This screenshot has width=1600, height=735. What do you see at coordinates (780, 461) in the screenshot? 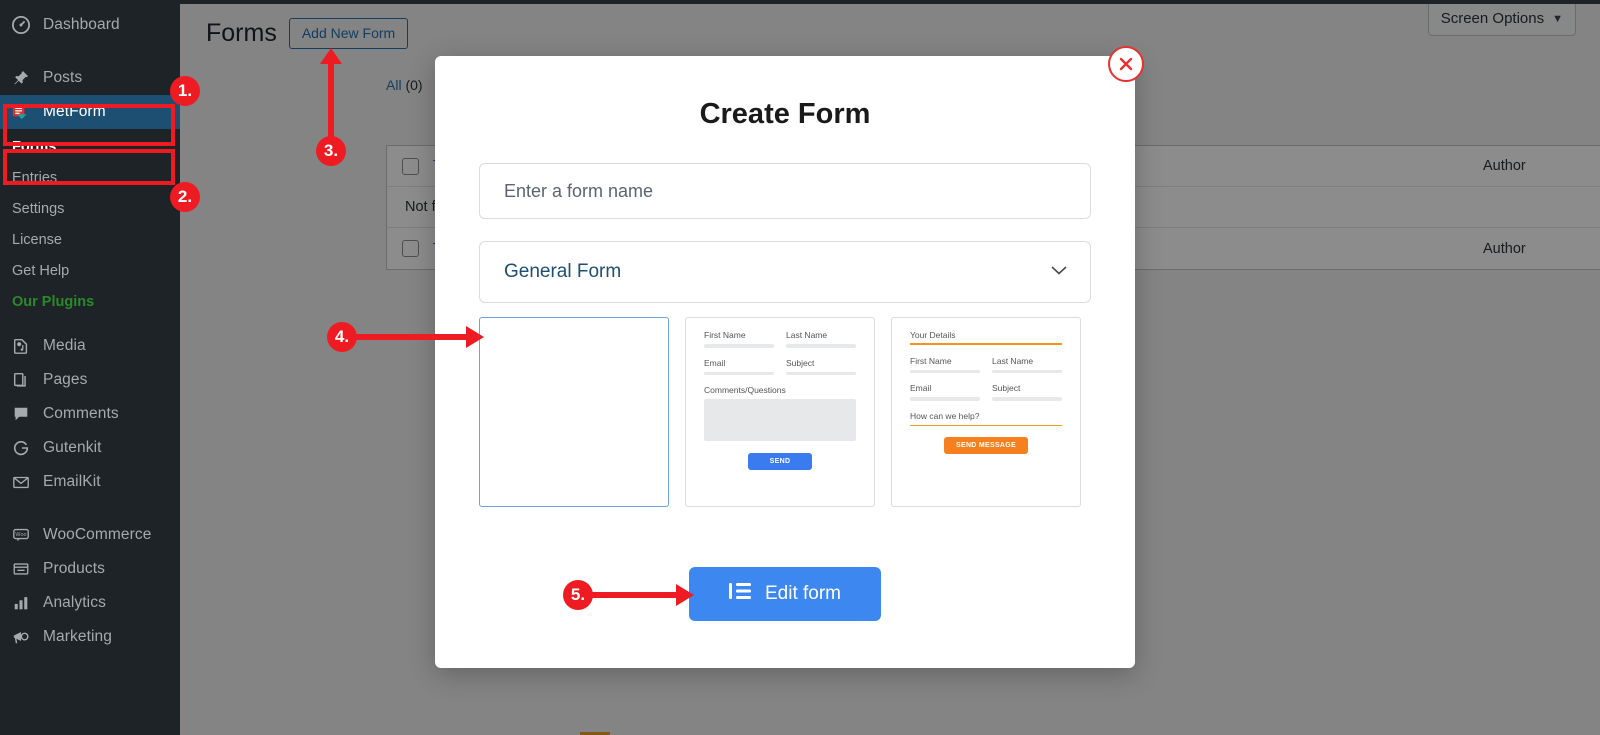
I see `template-submit-button: SEND` at bounding box center [780, 461].